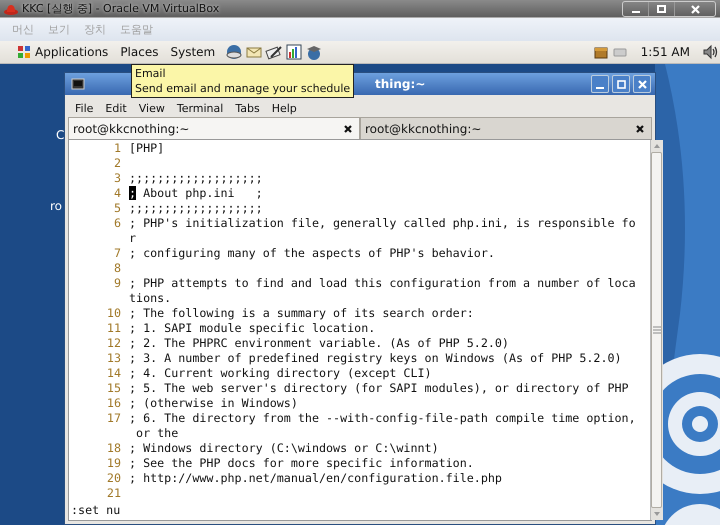  I want to click on scrollbar, so click(656, 330).